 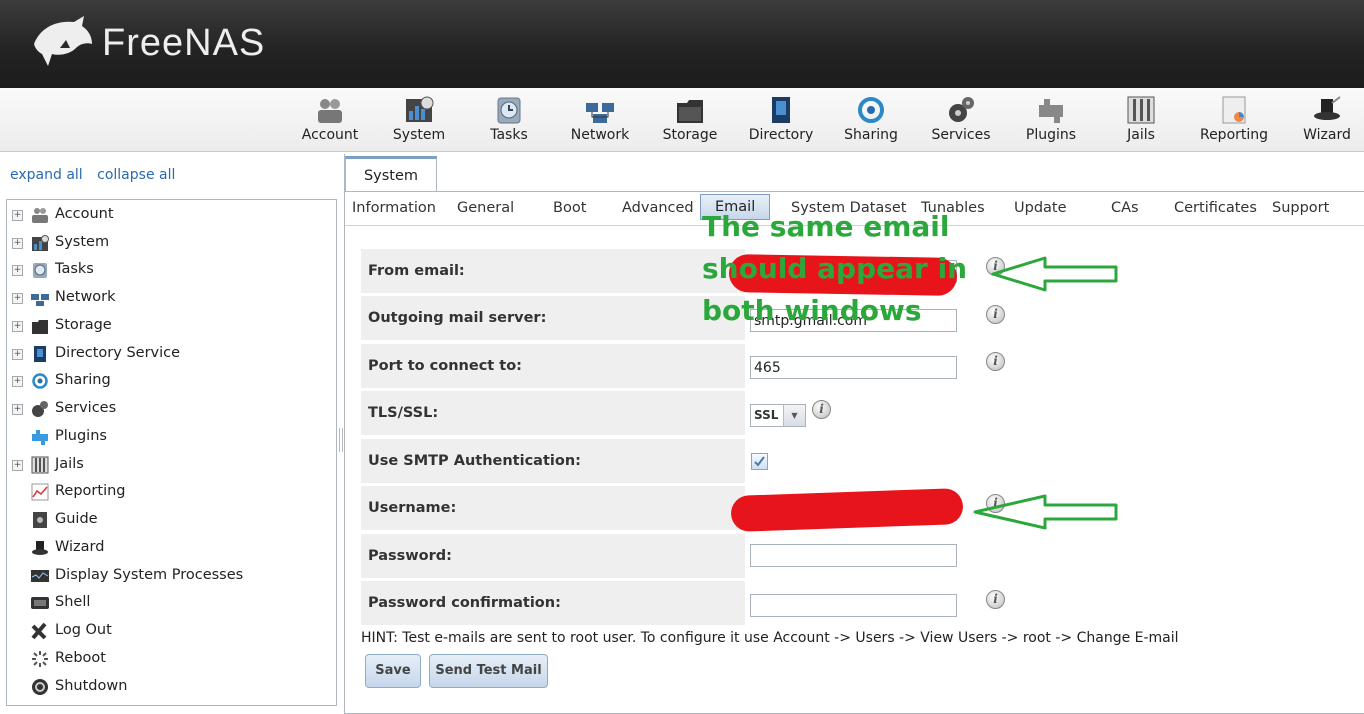 I want to click on sidebar-item-label: Jails, so click(x=69, y=464).